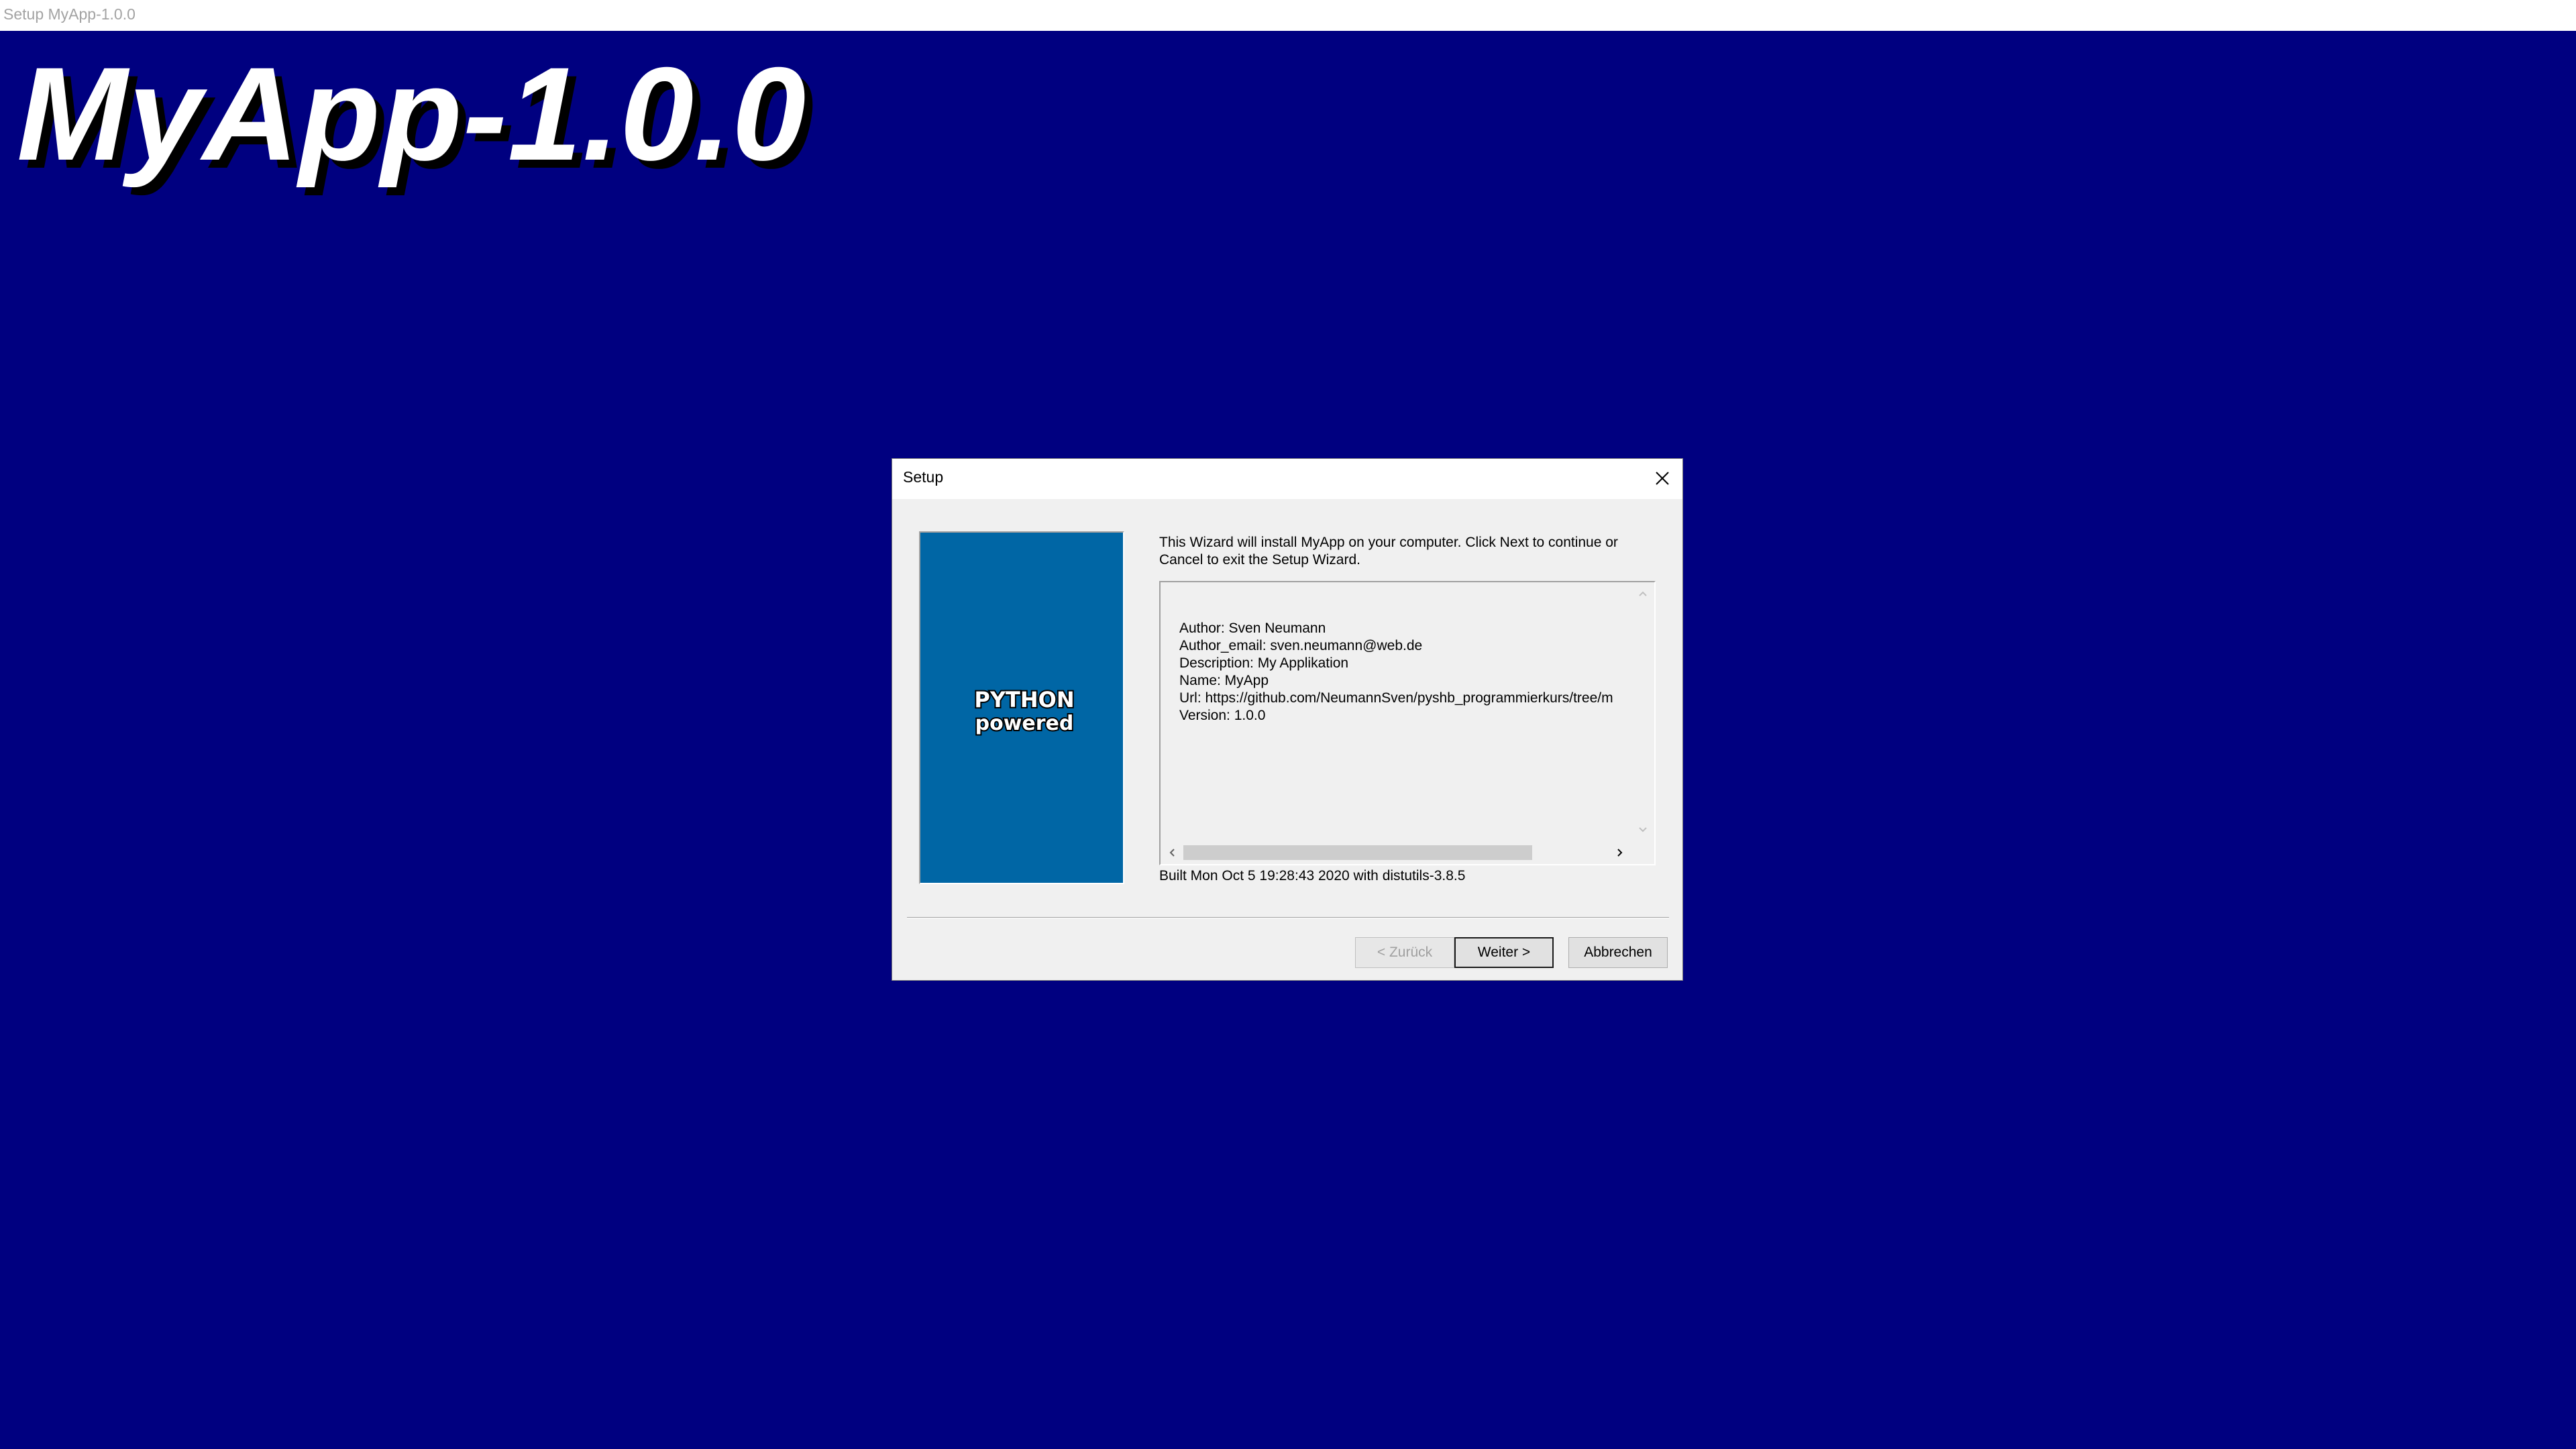 The width and height of the screenshot is (2576, 1449). I want to click on chevron-down-icon, so click(1643, 830).